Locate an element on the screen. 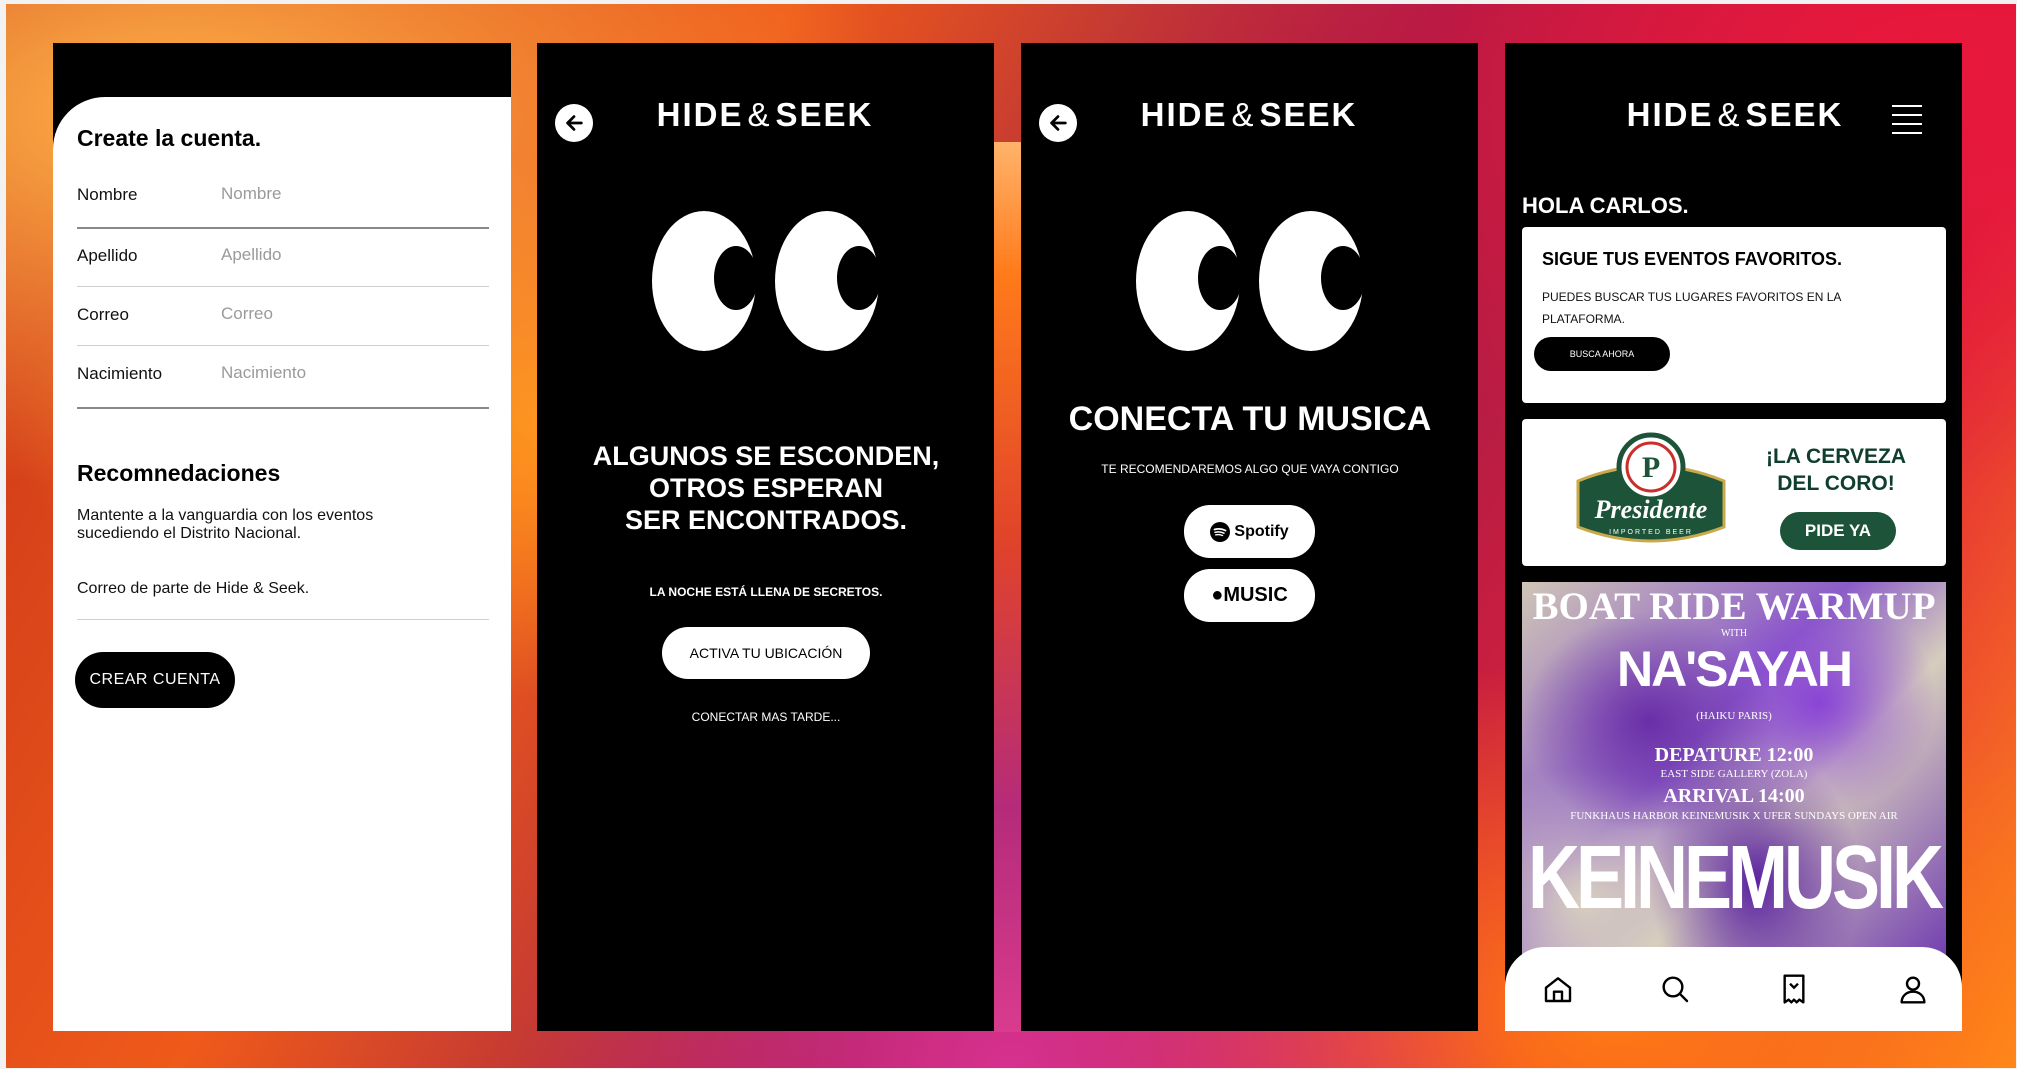  search-icon is located at coordinates (1675, 989).